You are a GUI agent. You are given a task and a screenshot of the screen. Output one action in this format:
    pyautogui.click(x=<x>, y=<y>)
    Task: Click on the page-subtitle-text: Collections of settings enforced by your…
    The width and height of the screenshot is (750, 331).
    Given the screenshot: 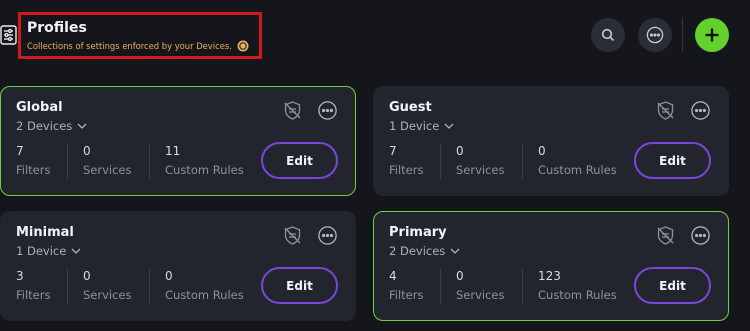 What is the action you would take?
    pyautogui.click(x=129, y=46)
    